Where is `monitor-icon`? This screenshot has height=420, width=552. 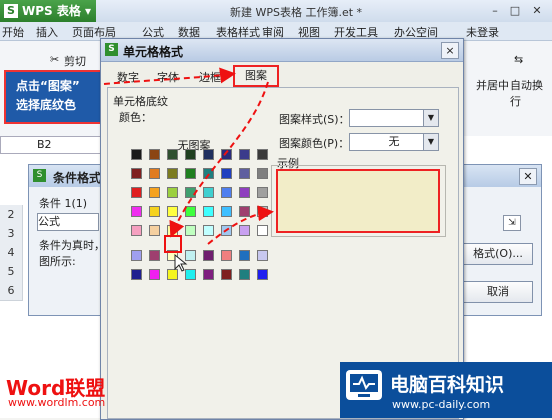
monitor-icon is located at coordinates (364, 385).